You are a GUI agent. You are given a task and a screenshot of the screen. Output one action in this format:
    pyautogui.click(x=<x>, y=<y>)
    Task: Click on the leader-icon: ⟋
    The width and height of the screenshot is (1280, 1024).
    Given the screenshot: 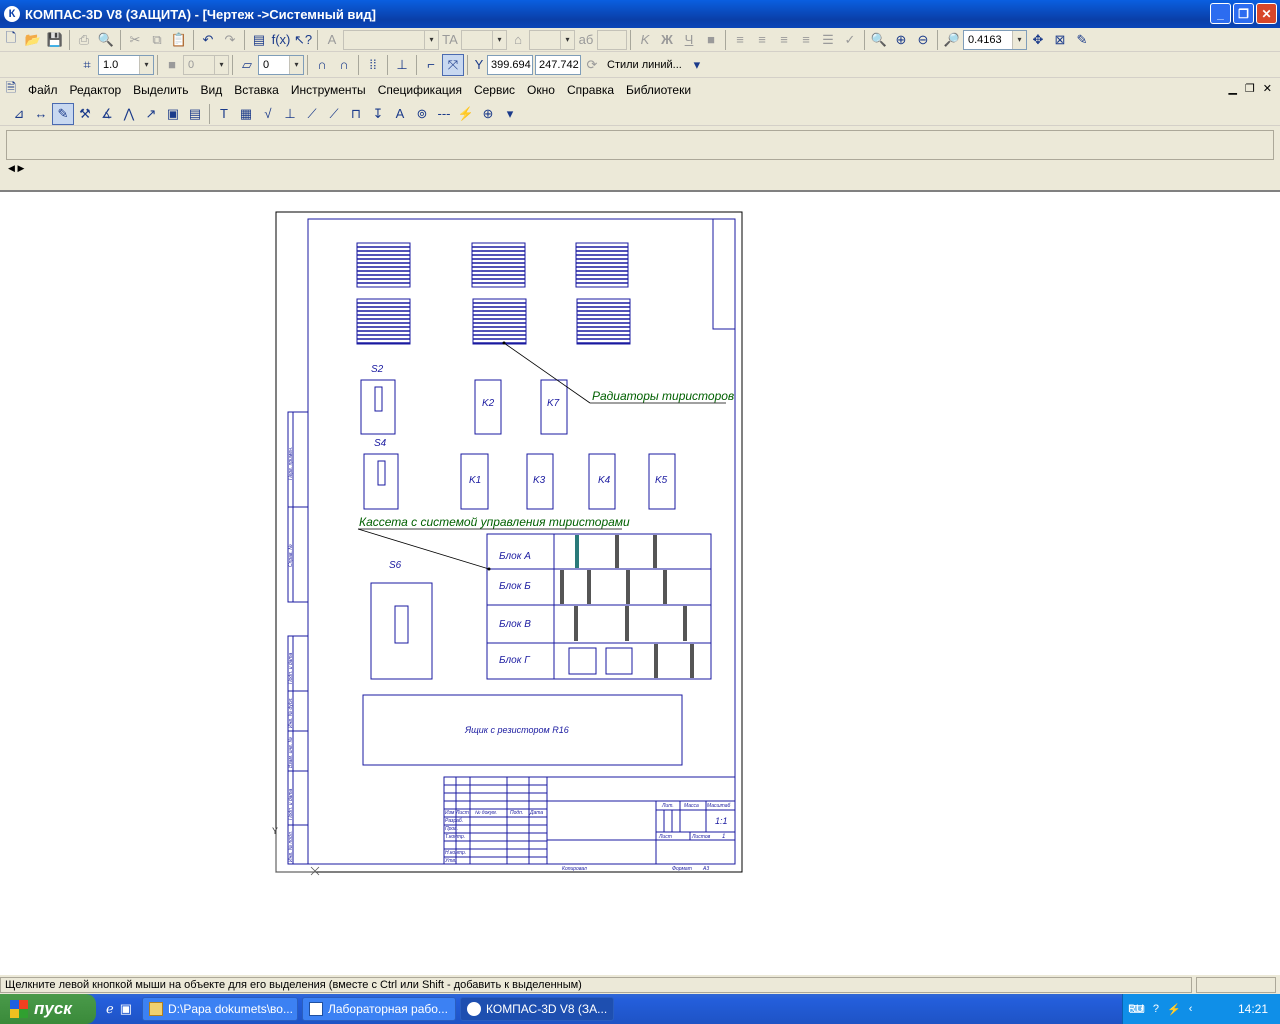 What is the action you would take?
    pyautogui.click(x=312, y=114)
    